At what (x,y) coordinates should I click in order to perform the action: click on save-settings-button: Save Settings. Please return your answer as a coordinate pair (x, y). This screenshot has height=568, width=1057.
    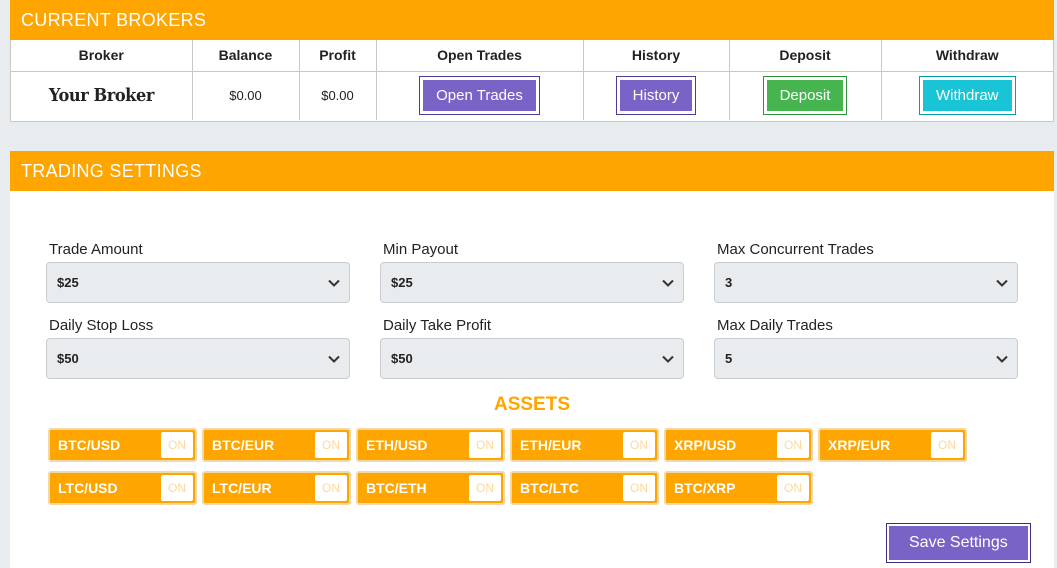
    Looking at the image, I should click on (958, 543).